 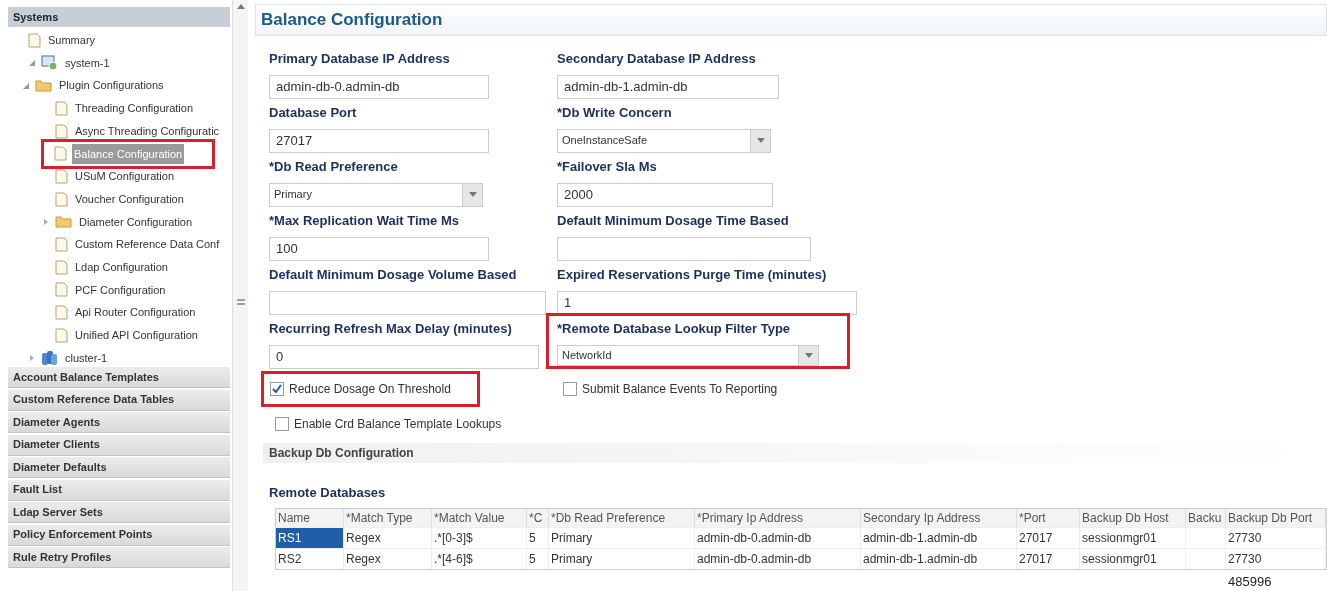 What do you see at coordinates (134, 108) in the screenshot?
I see `tree-item: Threading Configuration` at bounding box center [134, 108].